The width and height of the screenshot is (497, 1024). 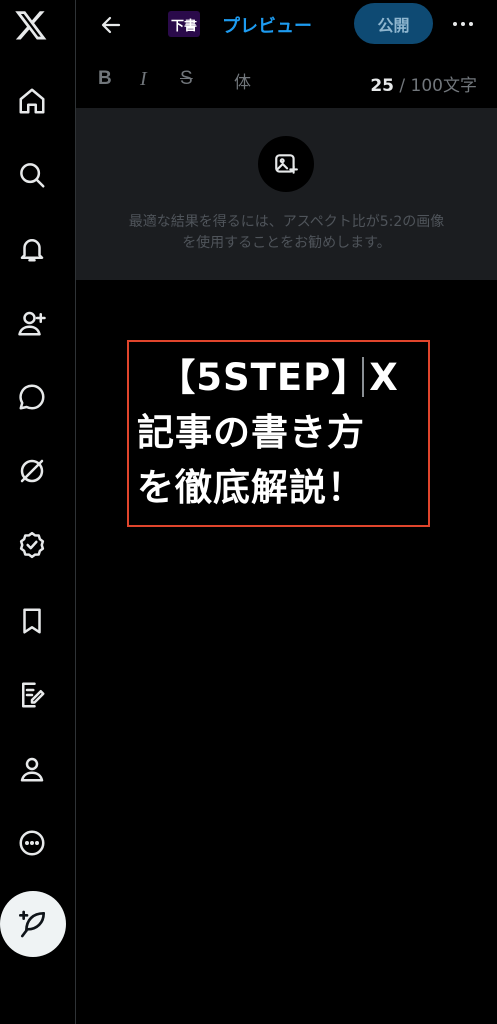 I want to click on article-edit-icon, so click(x=33, y=695).